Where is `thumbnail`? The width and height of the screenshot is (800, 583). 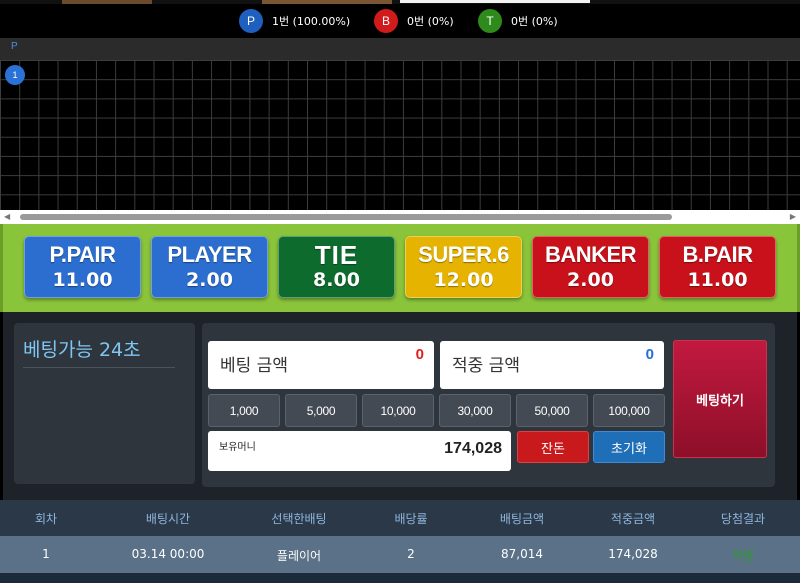 thumbnail is located at coordinates (495, 1).